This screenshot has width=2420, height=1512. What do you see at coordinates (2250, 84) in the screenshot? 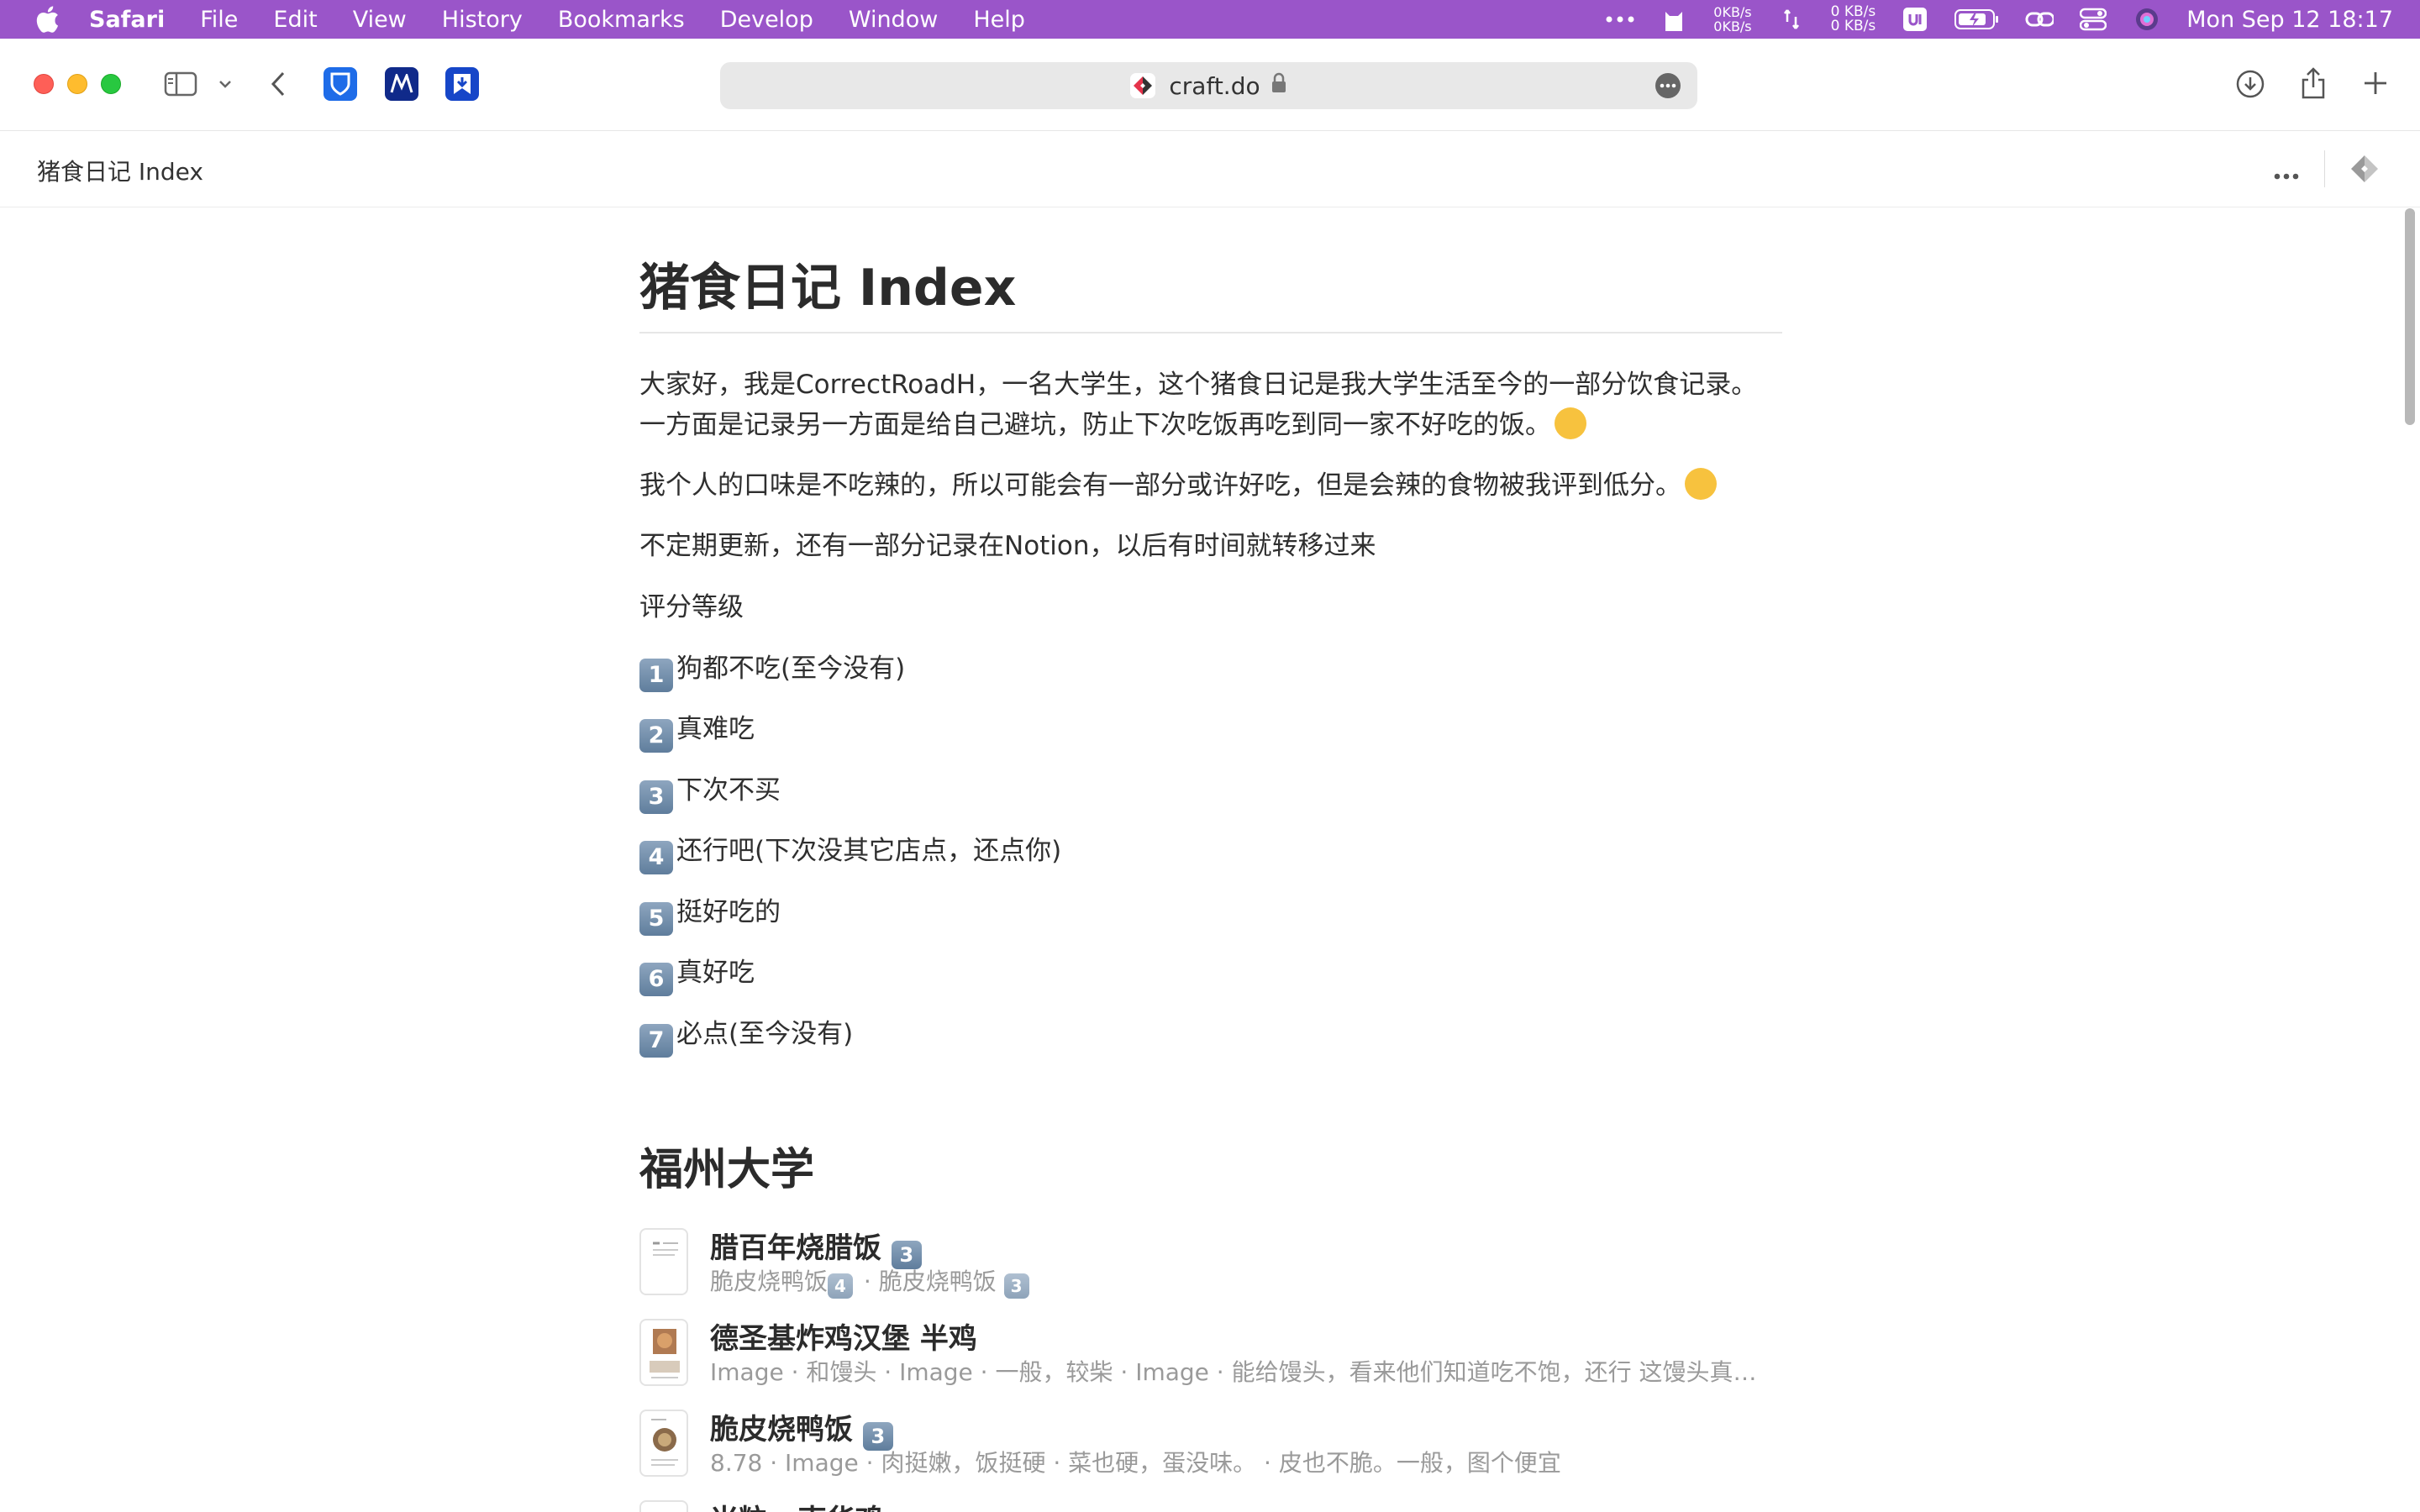
I see `download-icon` at bounding box center [2250, 84].